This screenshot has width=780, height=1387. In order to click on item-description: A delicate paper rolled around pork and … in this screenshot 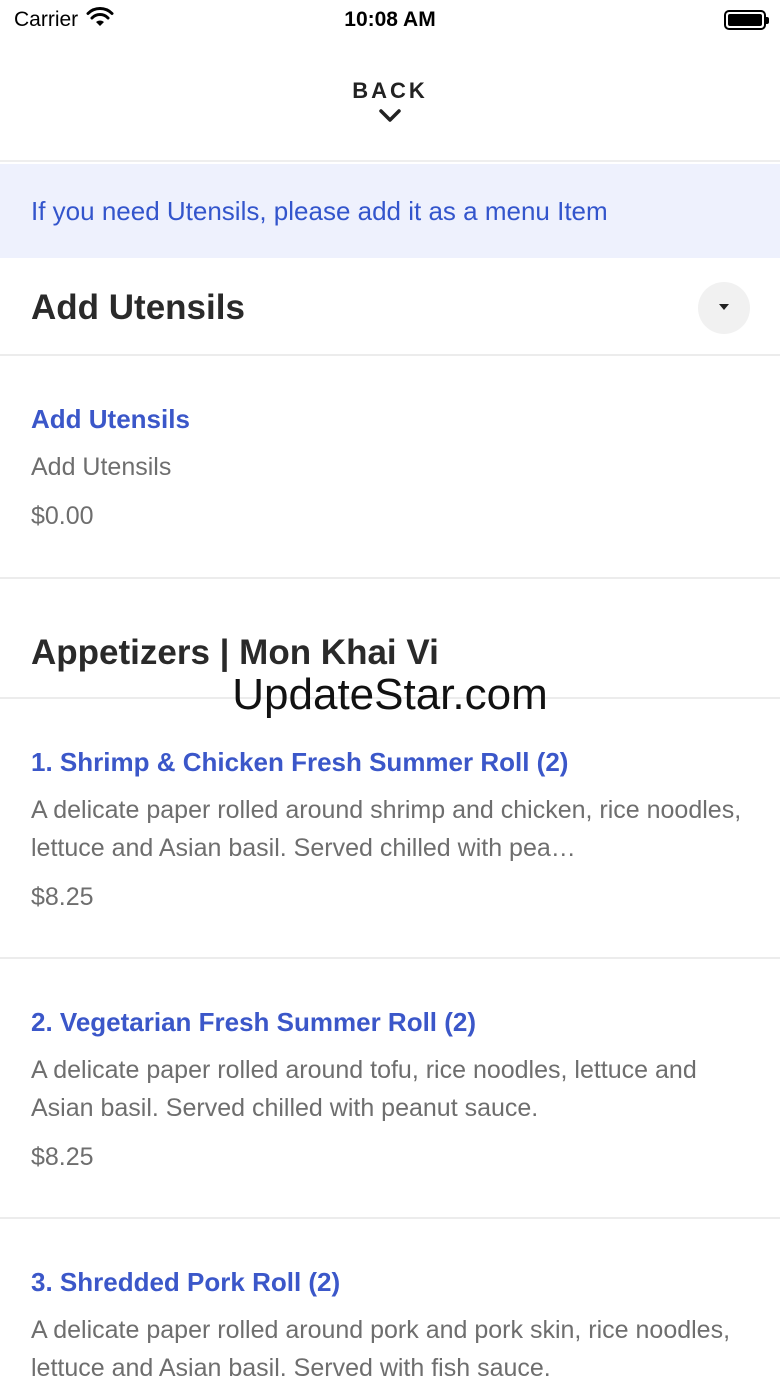, I will do `click(381, 1349)`.